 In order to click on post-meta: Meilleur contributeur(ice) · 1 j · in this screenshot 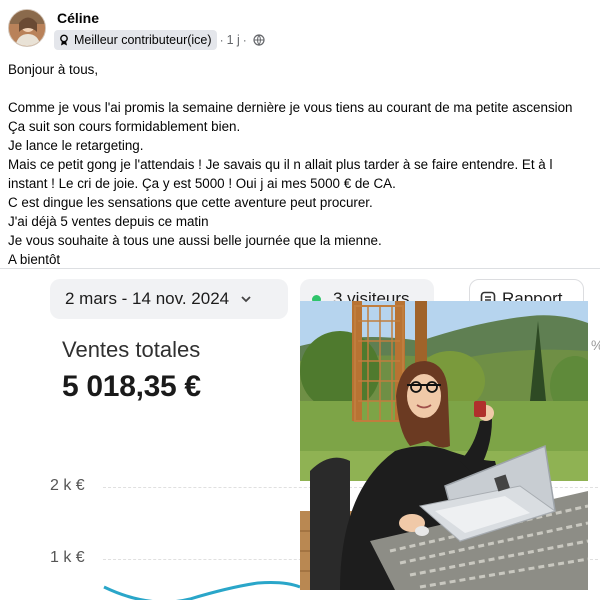, I will do `click(159, 40)`.